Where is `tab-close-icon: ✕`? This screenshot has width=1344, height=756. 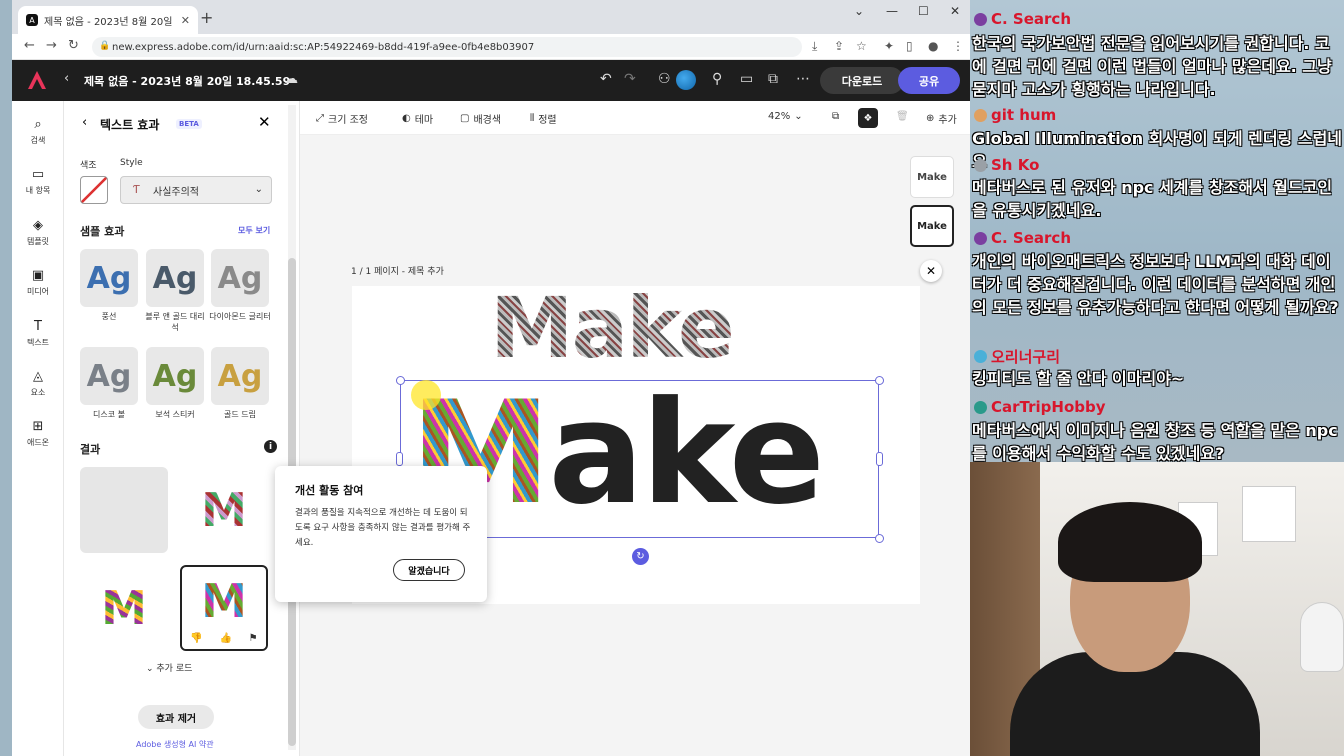
tab-close-icon: ✕ is located at coordinates (185, 20).